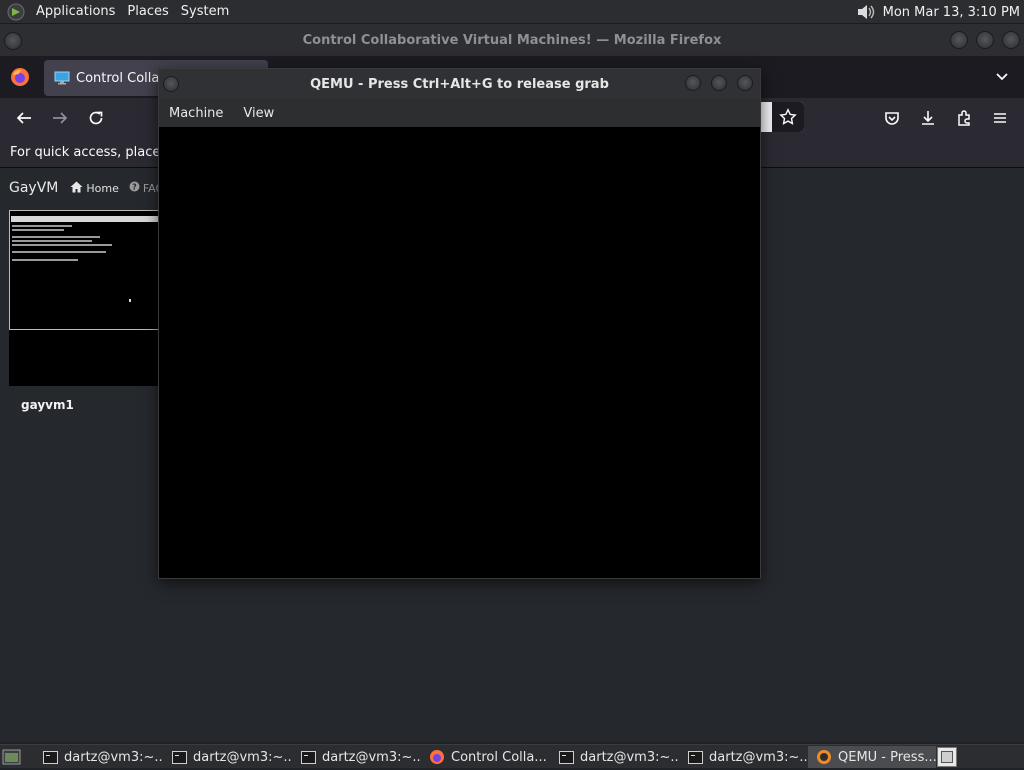 This screenshot has width=1024, height=770. I want to click on bookmark-star-icon, so click(788, 117).